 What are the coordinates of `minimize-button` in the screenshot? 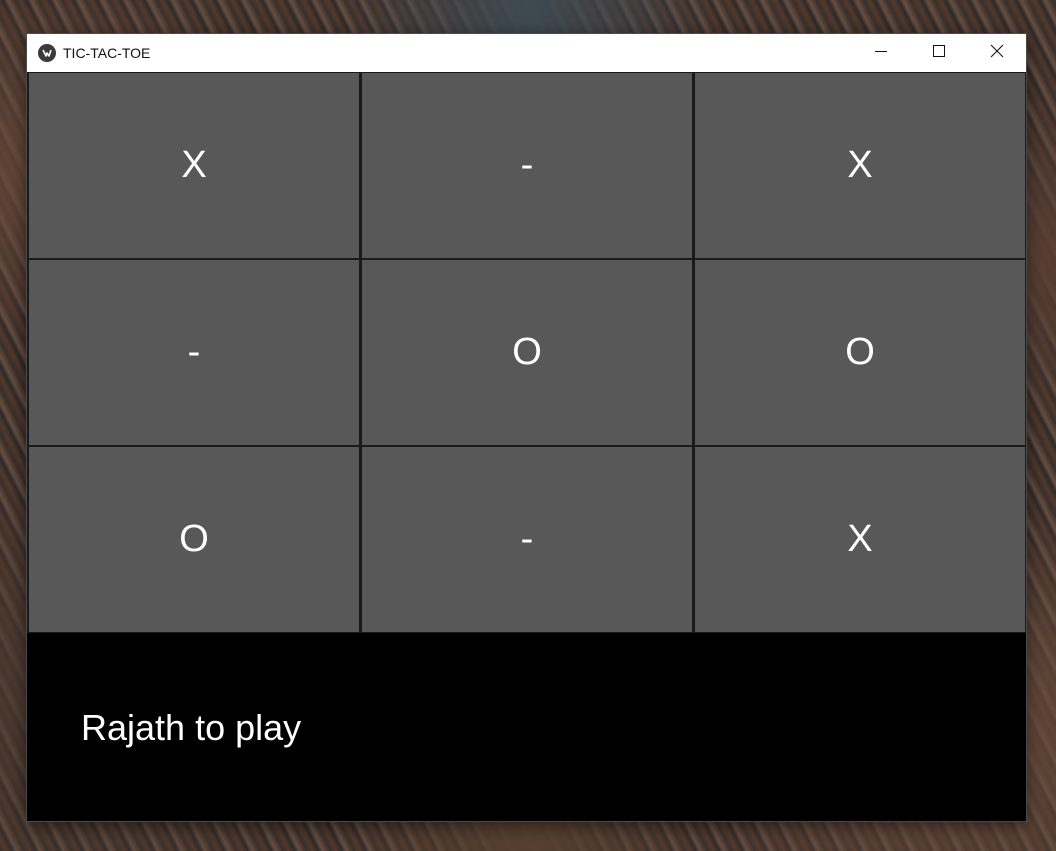 It's located at (881, 53).